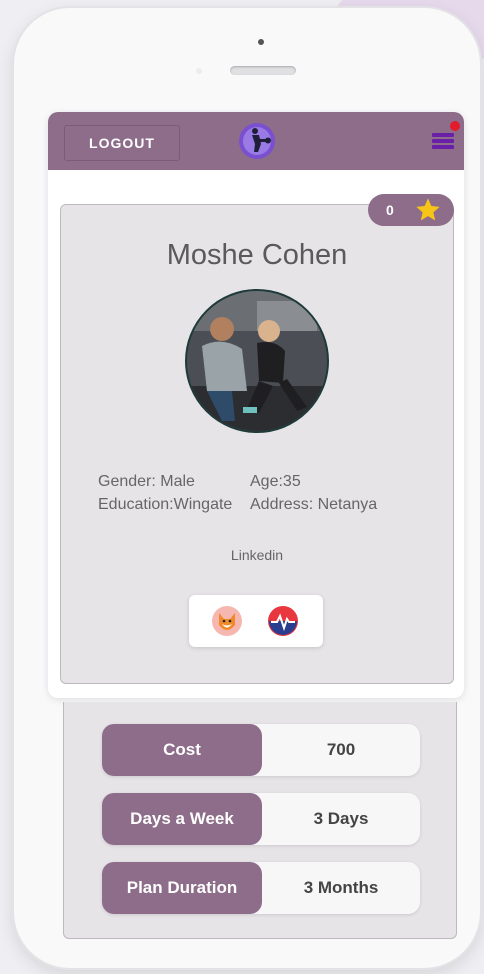 The width and height of the screenshot is (484, 974). What do you see at coordinates (446, 136) in the screenshot?
I see `hamburger-menu-icon` at bounding box center [446, 136].